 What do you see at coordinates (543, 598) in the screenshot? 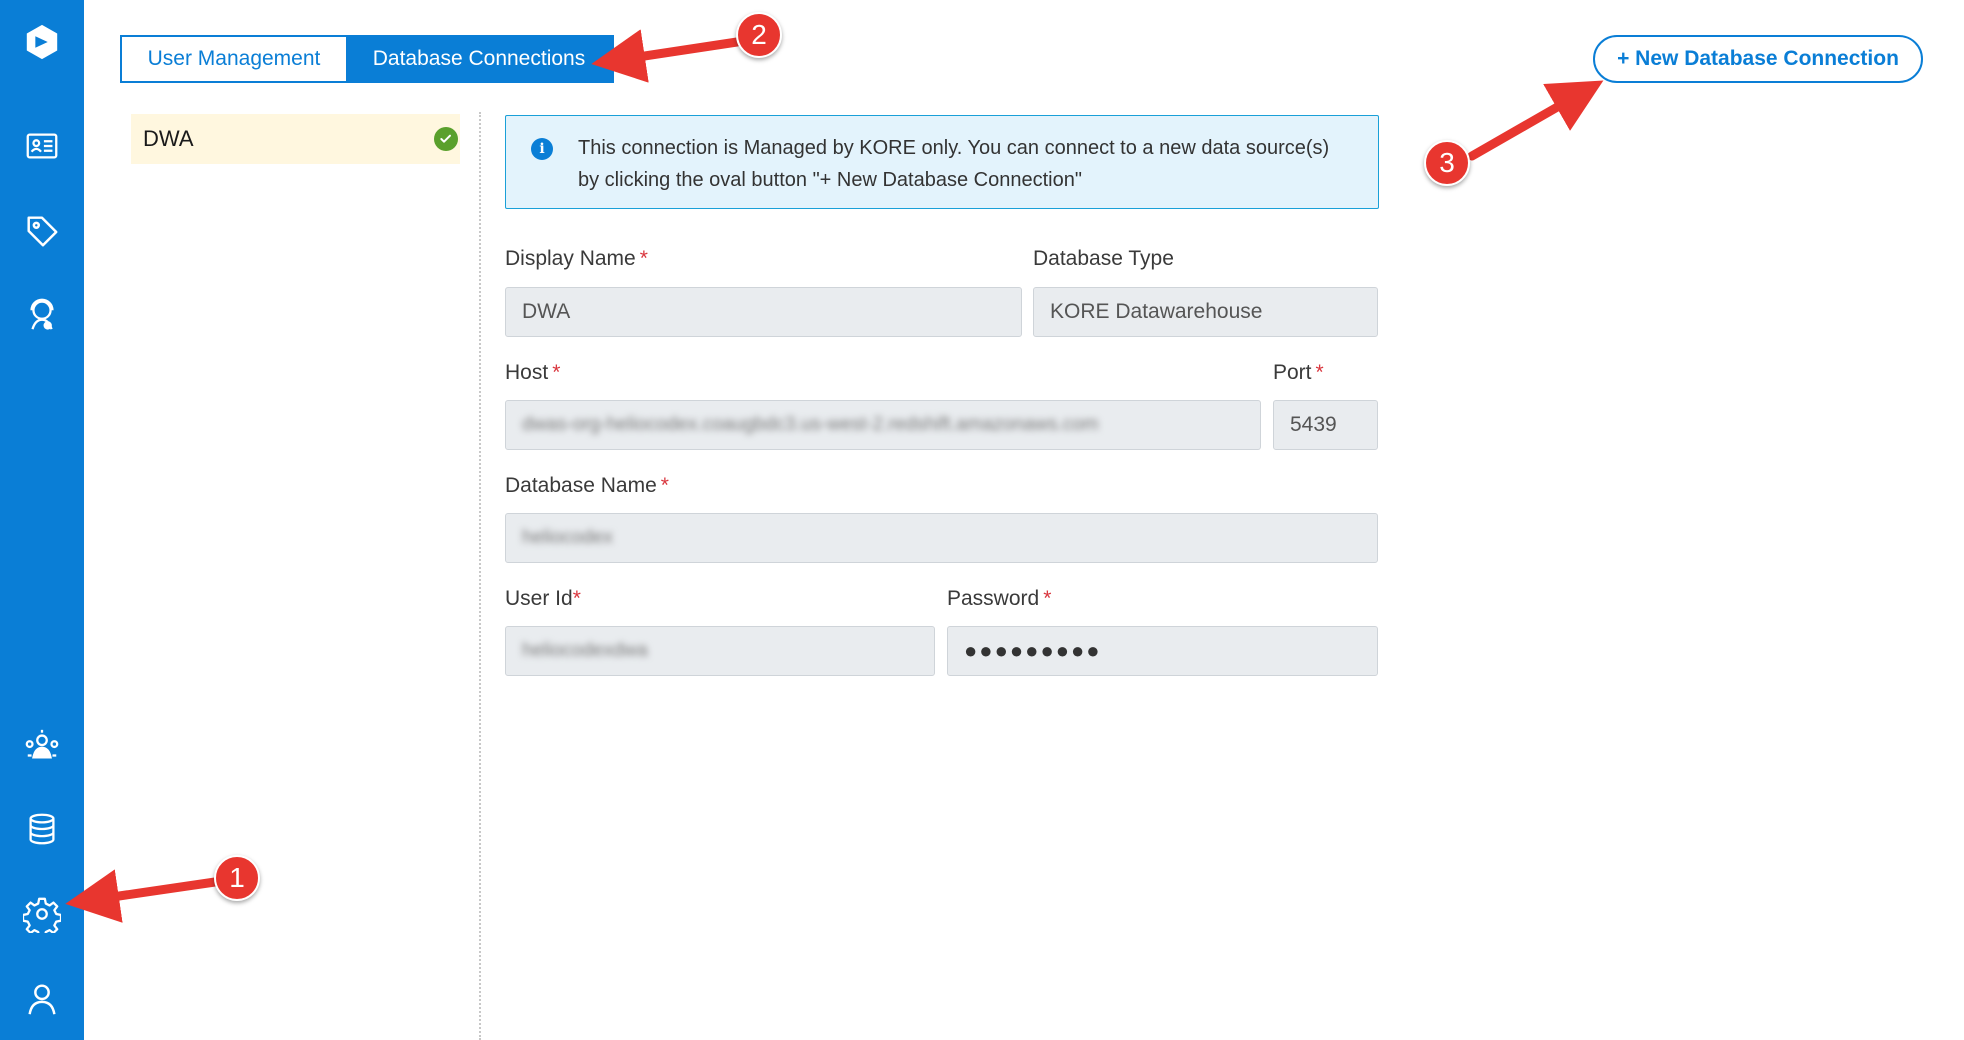
I see `user-id-label: User Id*` at bounding box center [543, 598].